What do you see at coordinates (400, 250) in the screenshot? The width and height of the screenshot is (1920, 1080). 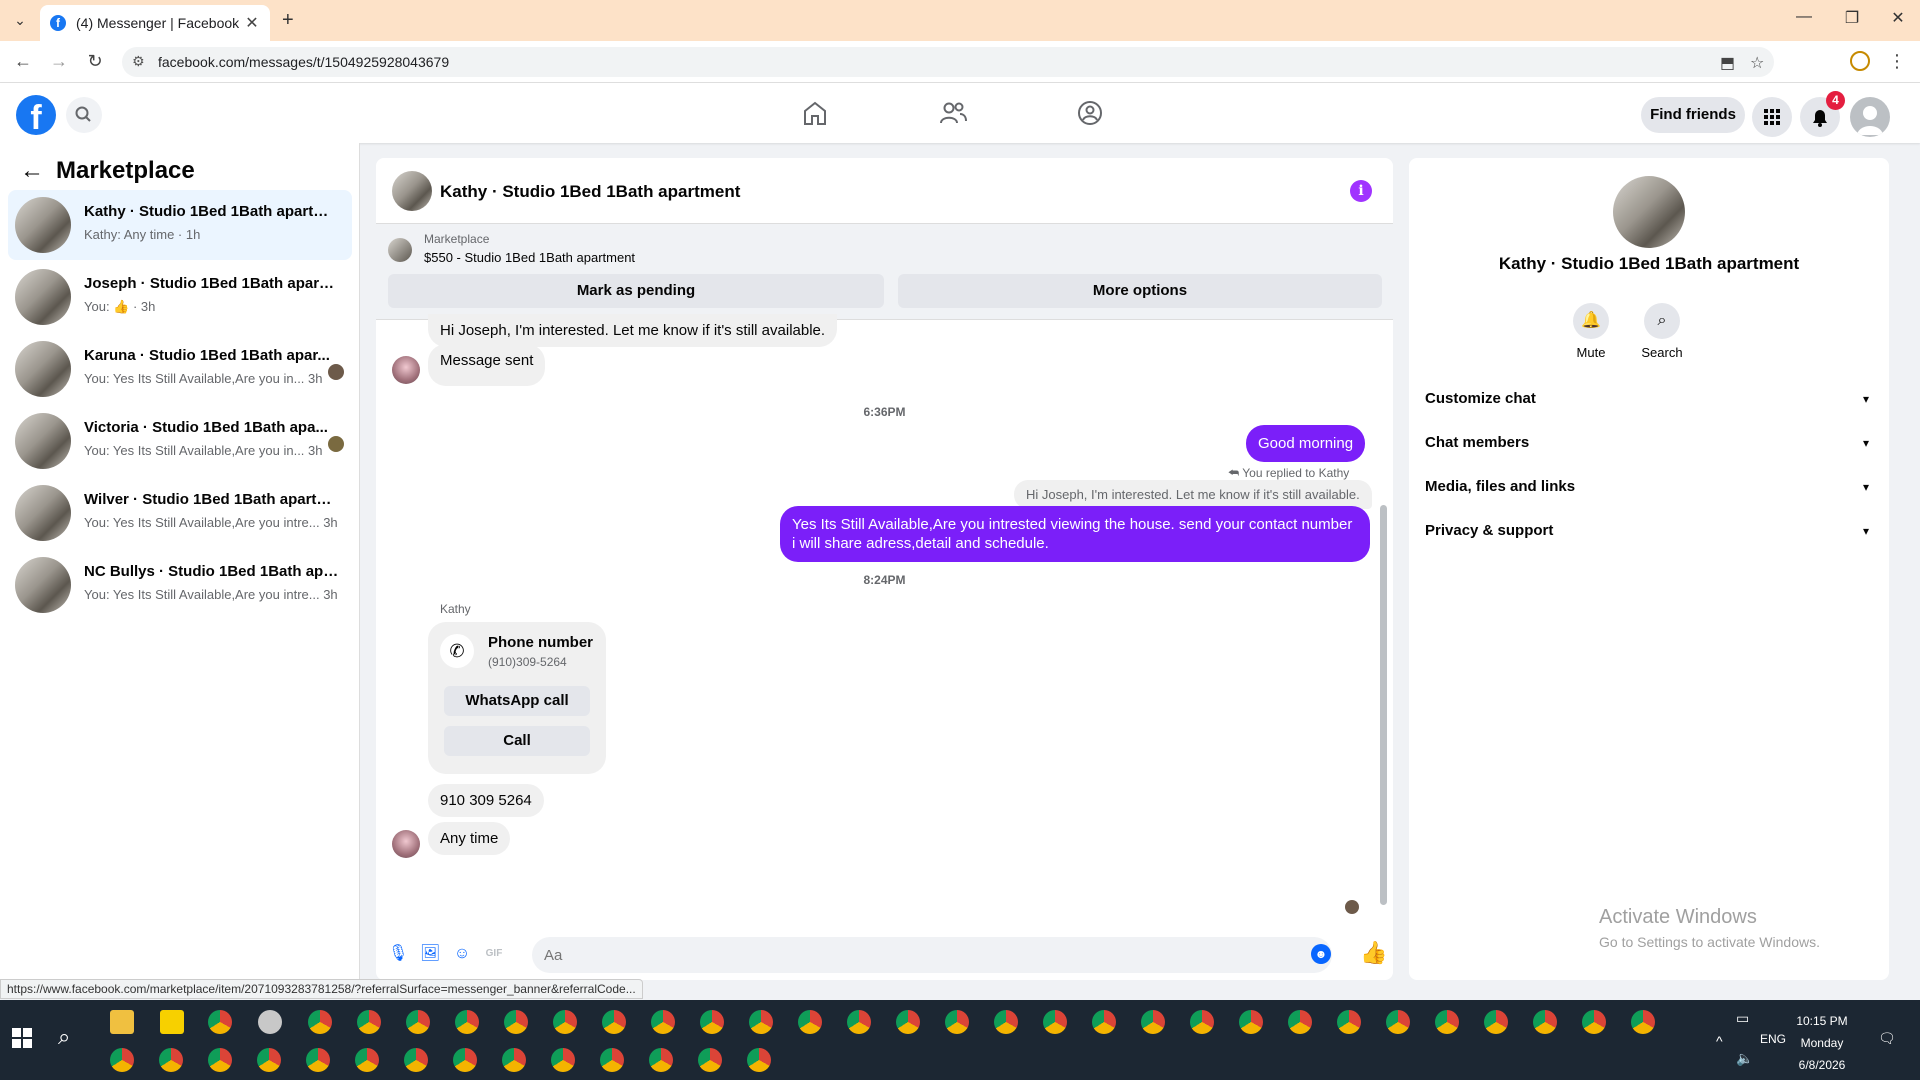 I see `listing-thumbnail` at bounding box center [400, 250].